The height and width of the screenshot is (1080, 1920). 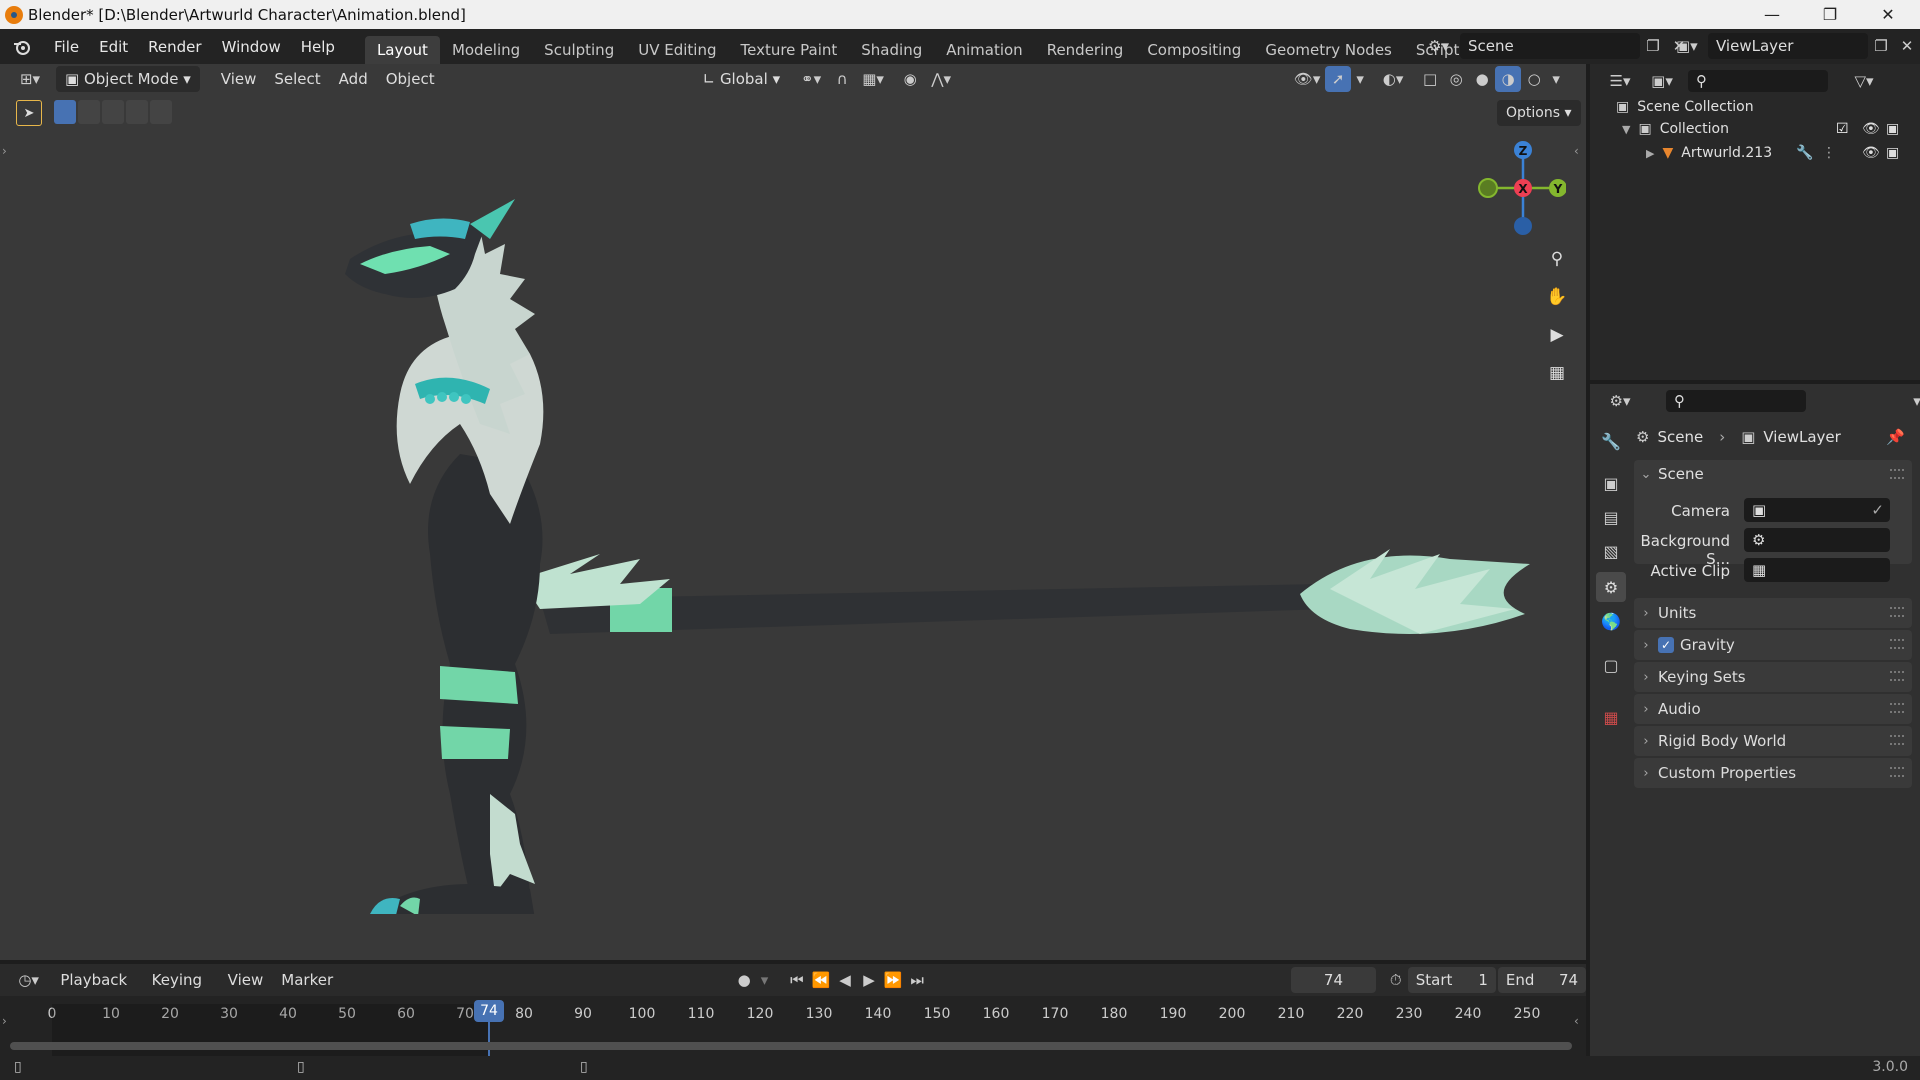 I want to click on proportional-falloff-icon: ⋀▾, so click(x=941, y=79).